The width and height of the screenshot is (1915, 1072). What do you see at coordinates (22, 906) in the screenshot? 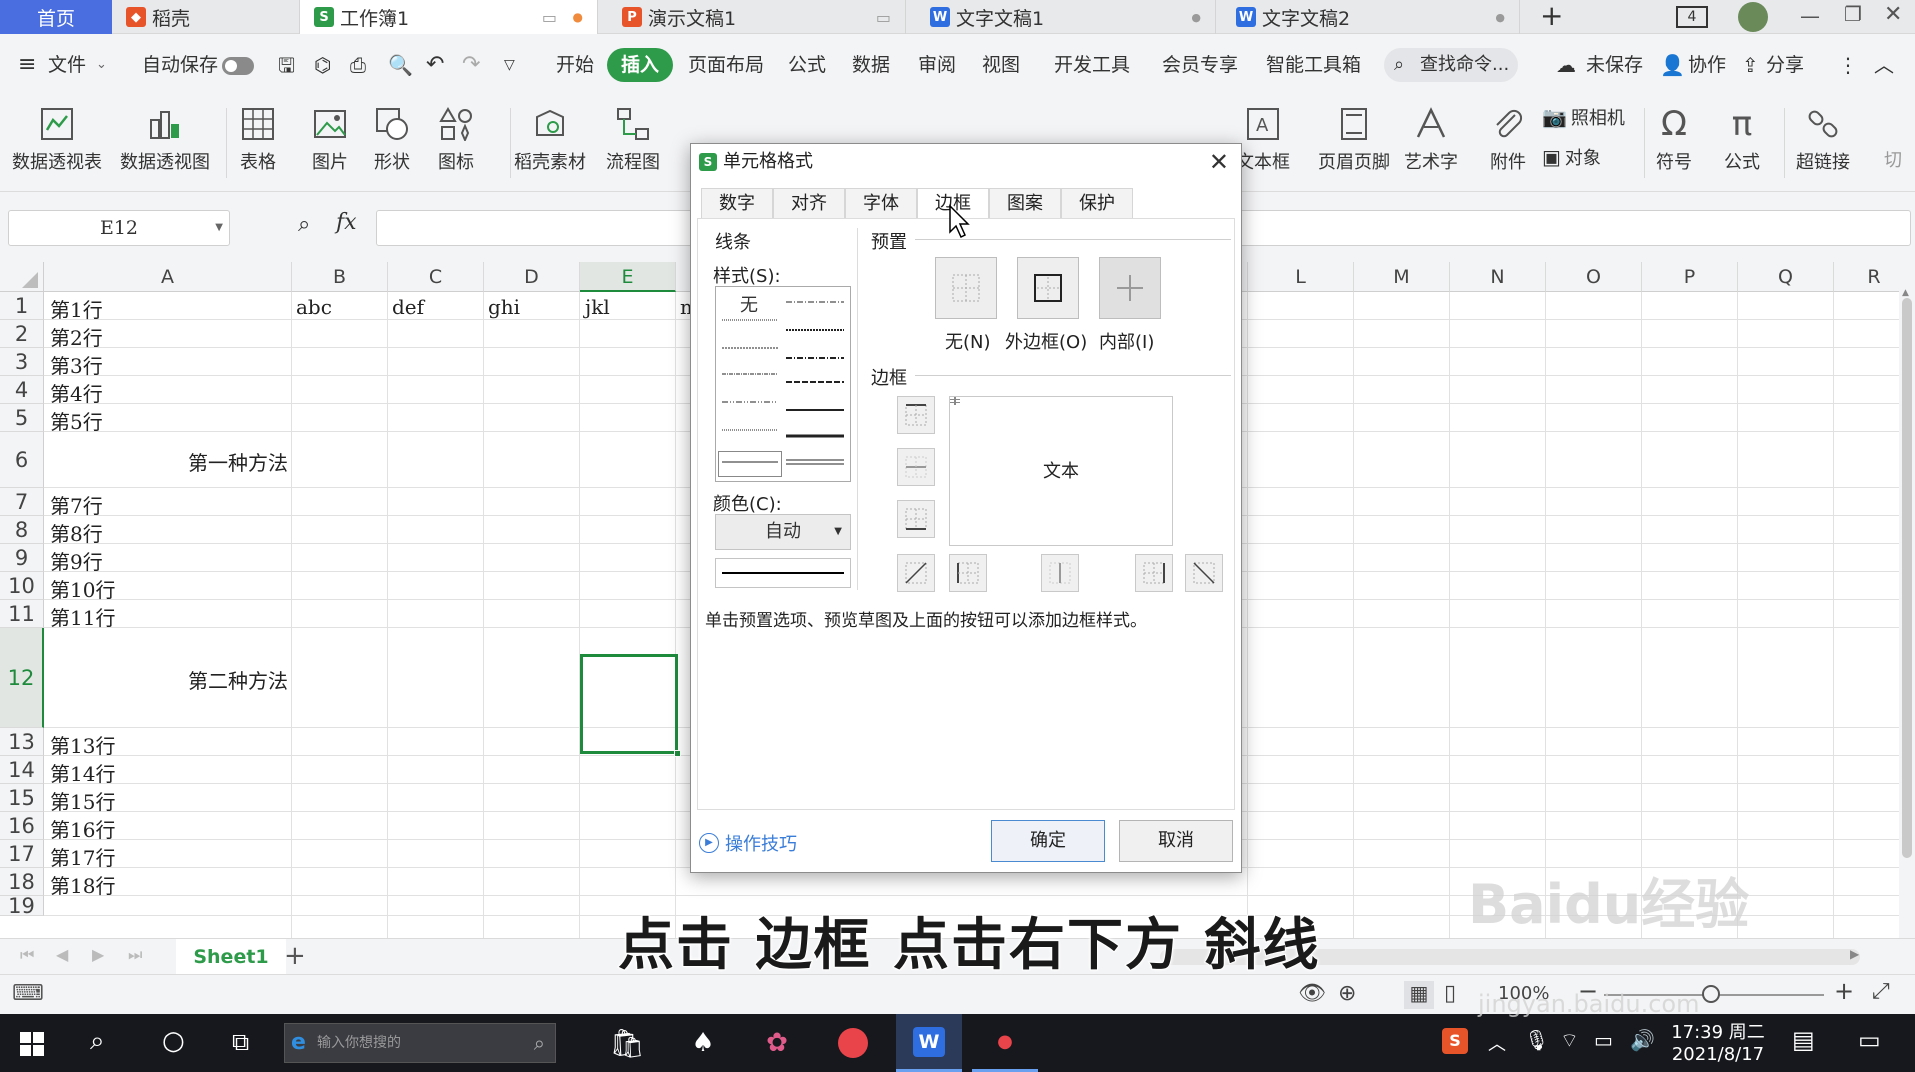
I see `row-header: 19` at bounding box center [22, 906].